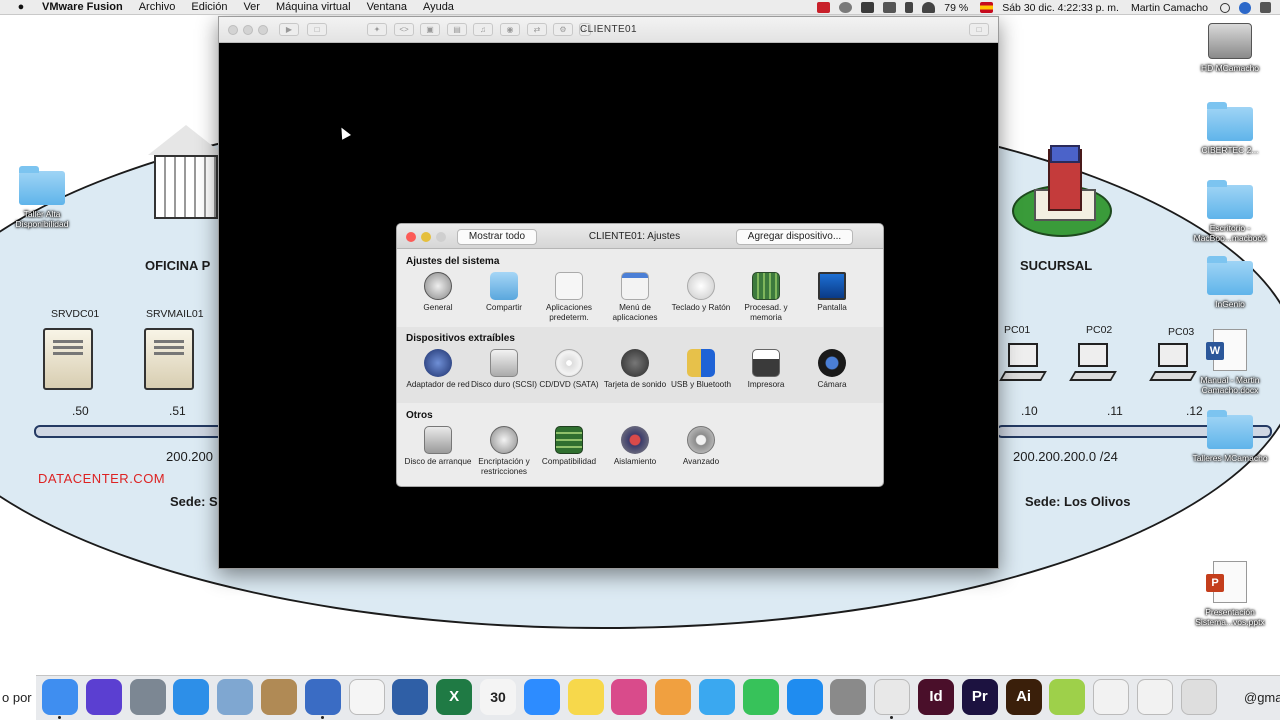 The width and height of the screenshot is (1280, 720). Describe the element at coordinates (848, 697) in the screenshot. I see `dock-system-preferences-icon` at that location.